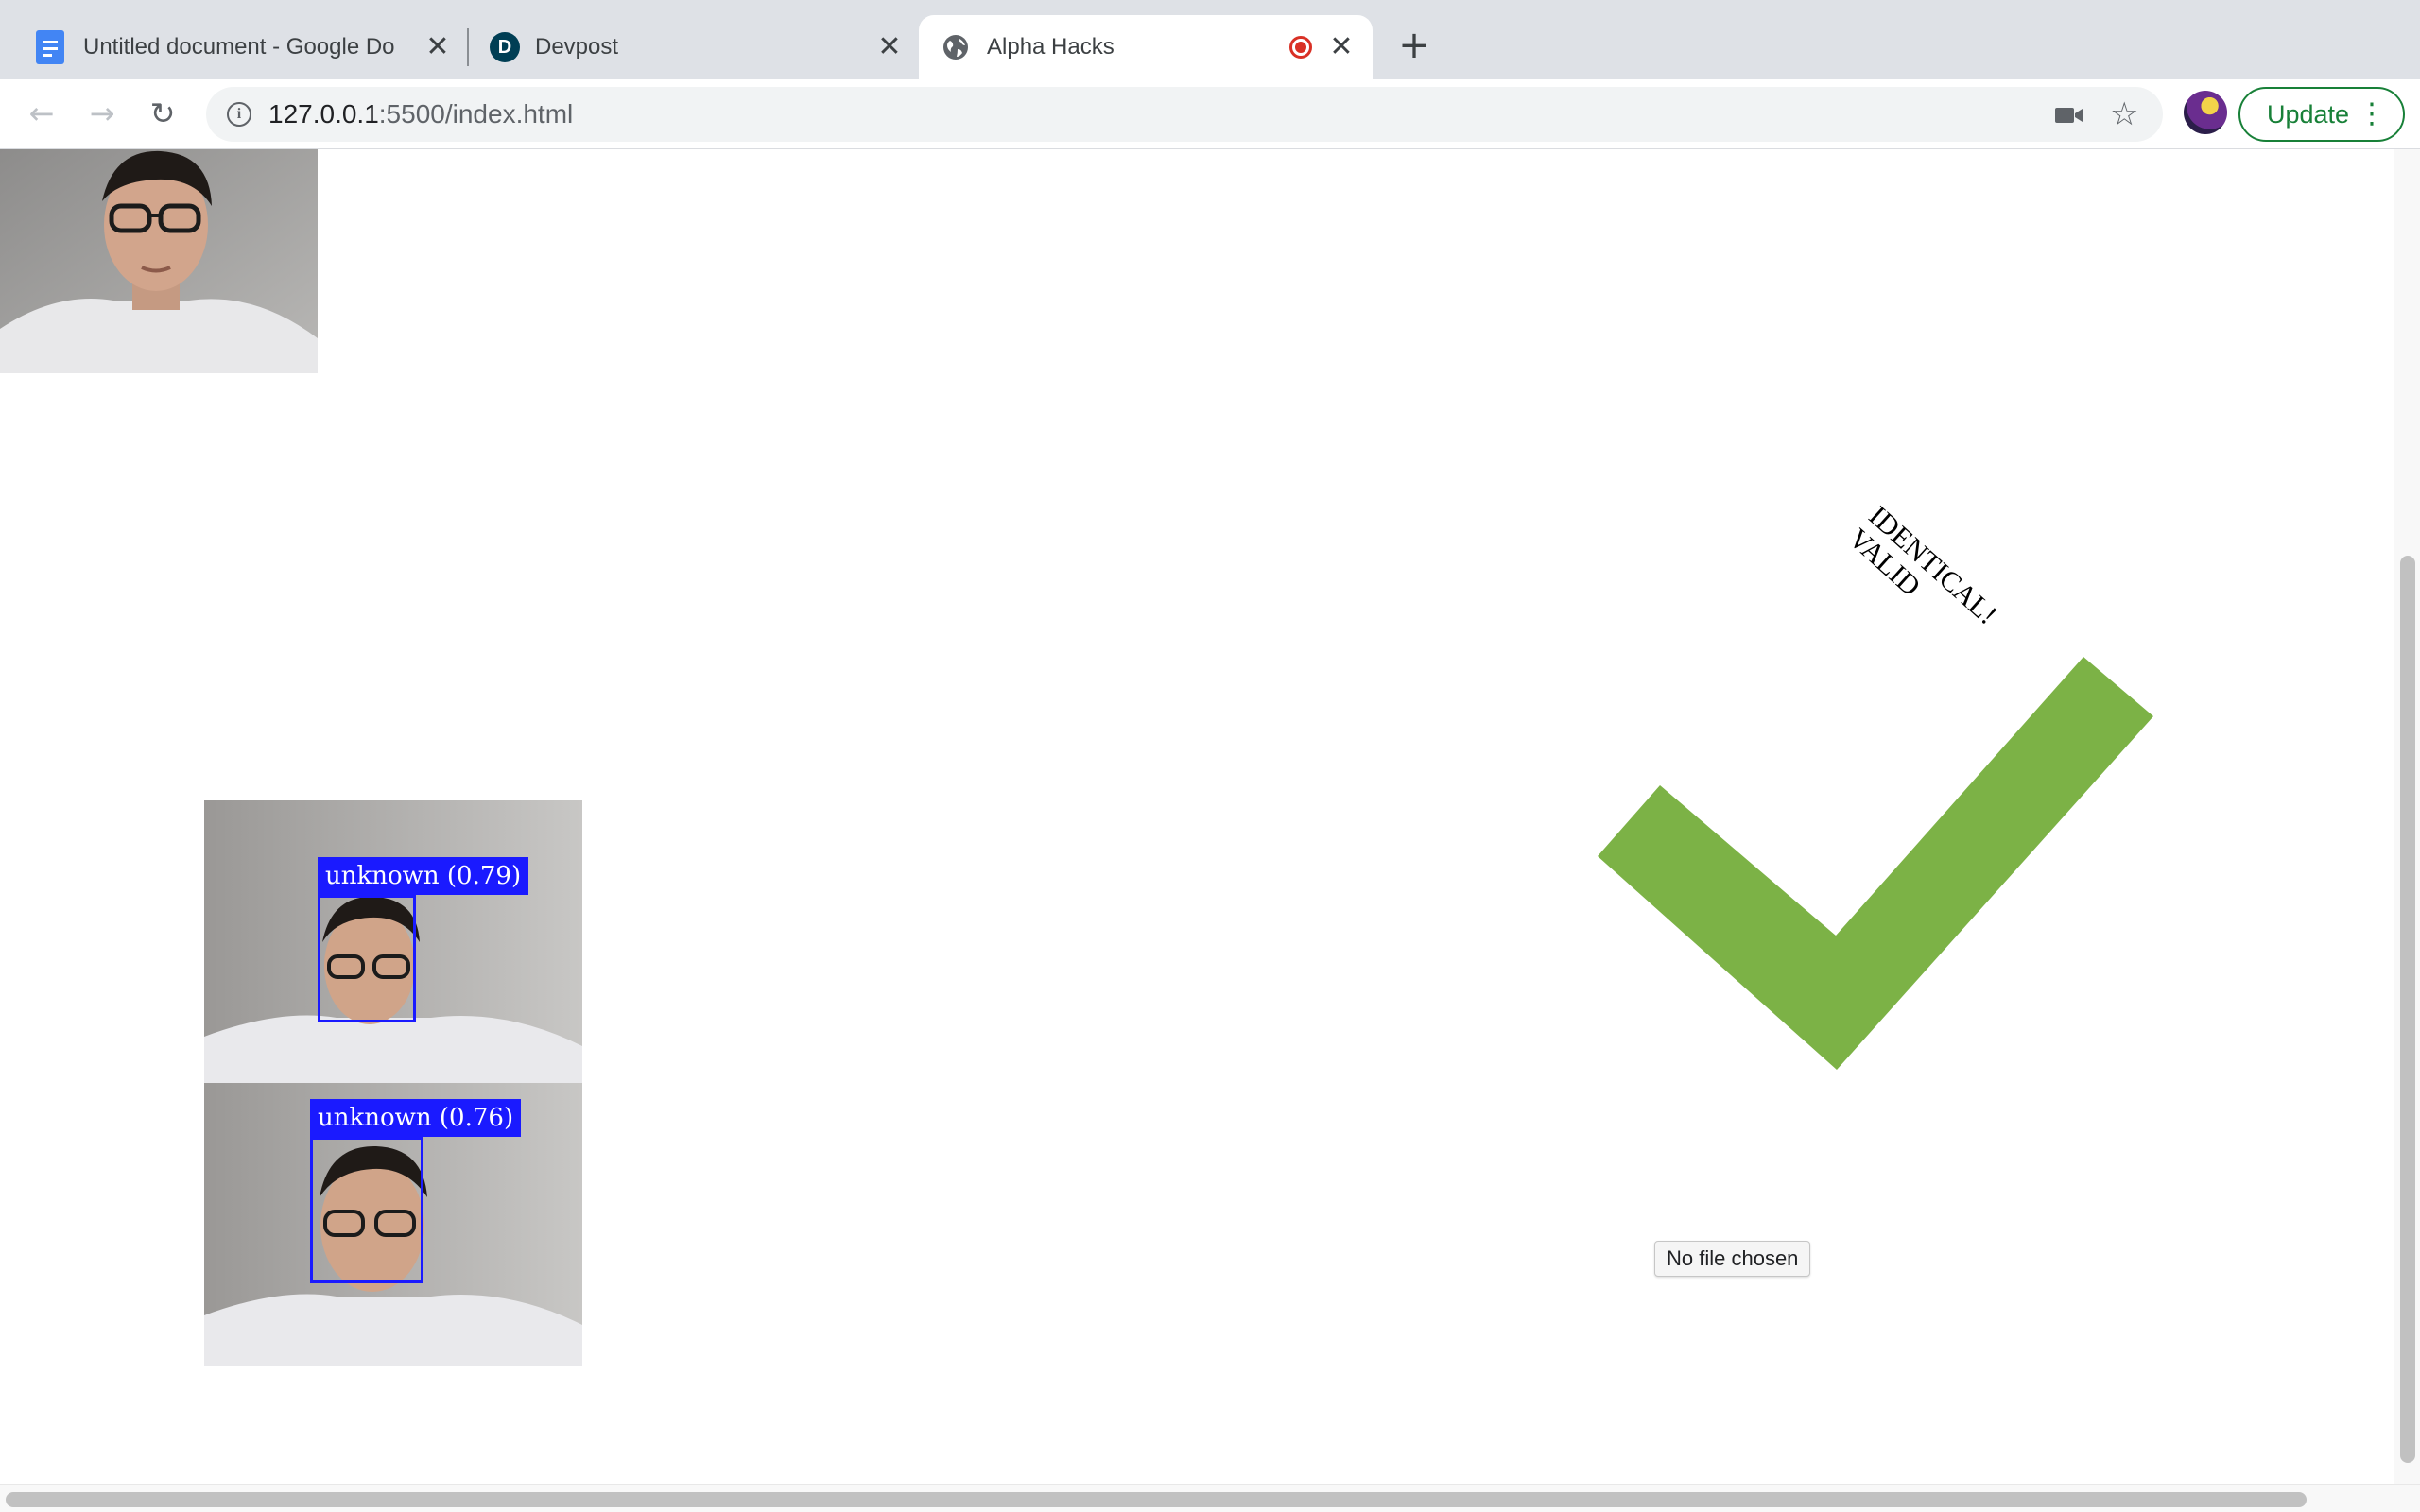 Image resolution: width=2420 pixels, height=1512 pixels. I want to click on file-input: No file chosen, so click(1732, 1259).